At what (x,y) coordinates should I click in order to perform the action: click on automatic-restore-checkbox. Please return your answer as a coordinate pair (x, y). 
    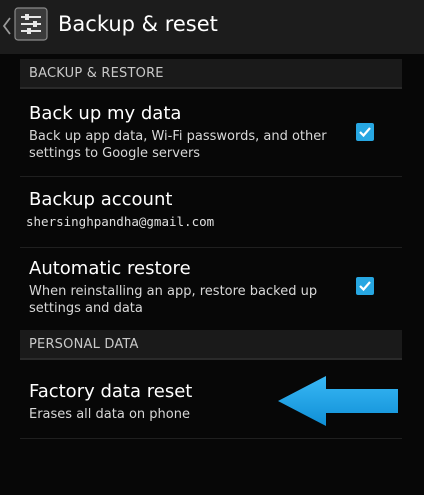
    Looking at the image, I should click on (365, 286).